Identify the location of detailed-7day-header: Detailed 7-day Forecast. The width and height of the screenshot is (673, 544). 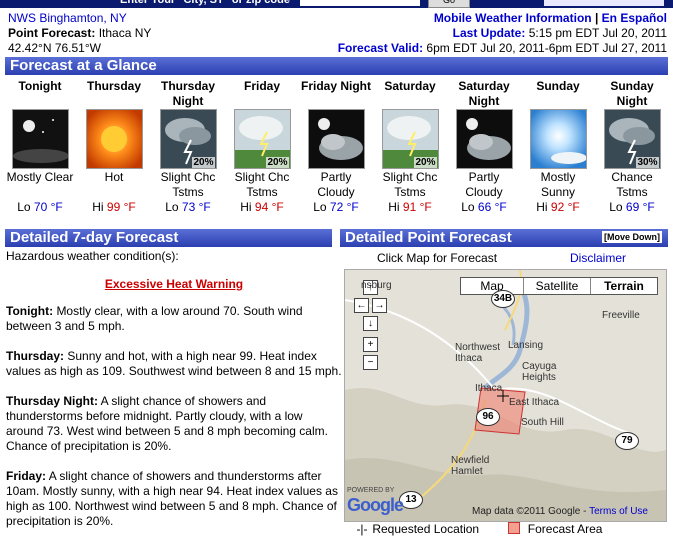
(168, 238).